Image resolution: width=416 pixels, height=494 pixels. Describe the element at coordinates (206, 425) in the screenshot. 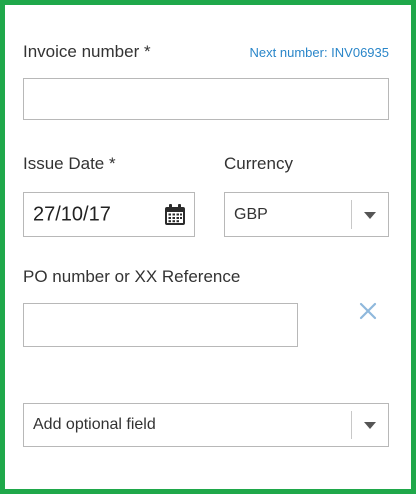

I see `add-optional-field-select: Add optional field` at that location.